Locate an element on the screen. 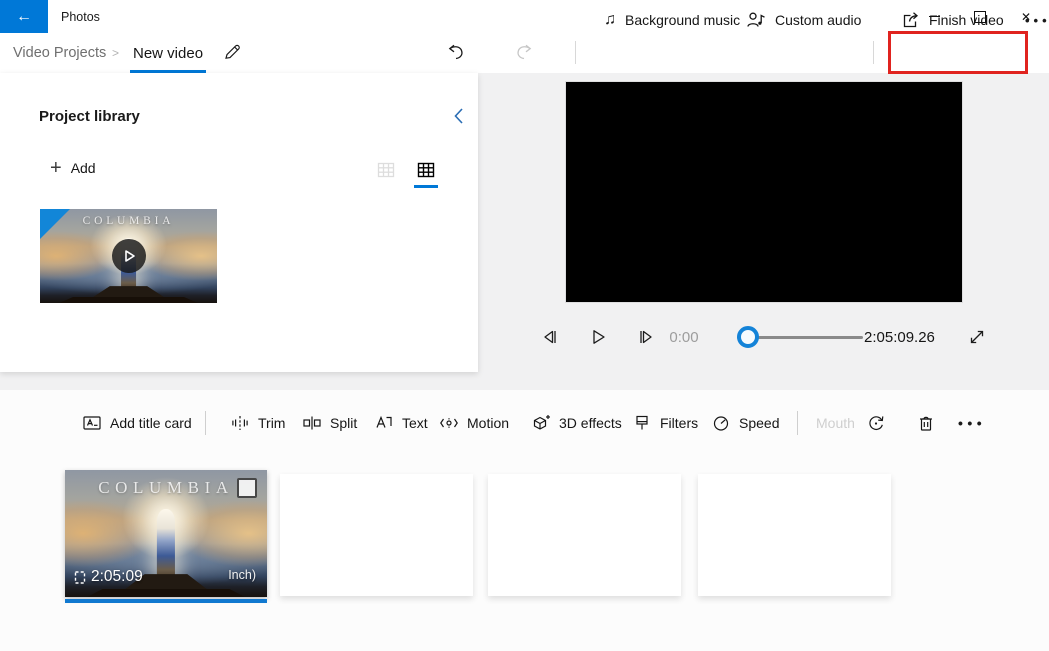 The width and height of the screenshot is (1049, 651). redo-icon is located at coordinates (524, 52).